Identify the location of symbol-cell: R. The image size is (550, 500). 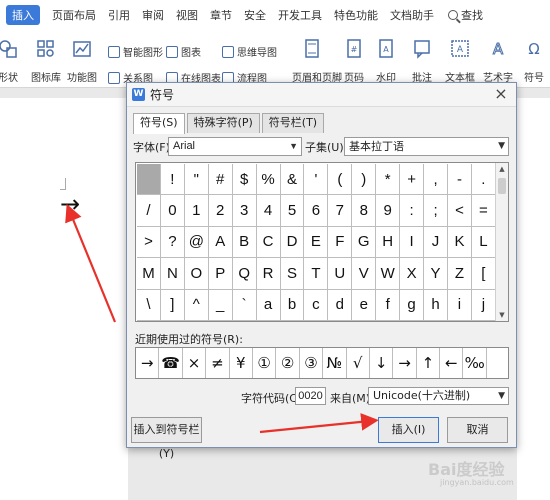
(268, 274).